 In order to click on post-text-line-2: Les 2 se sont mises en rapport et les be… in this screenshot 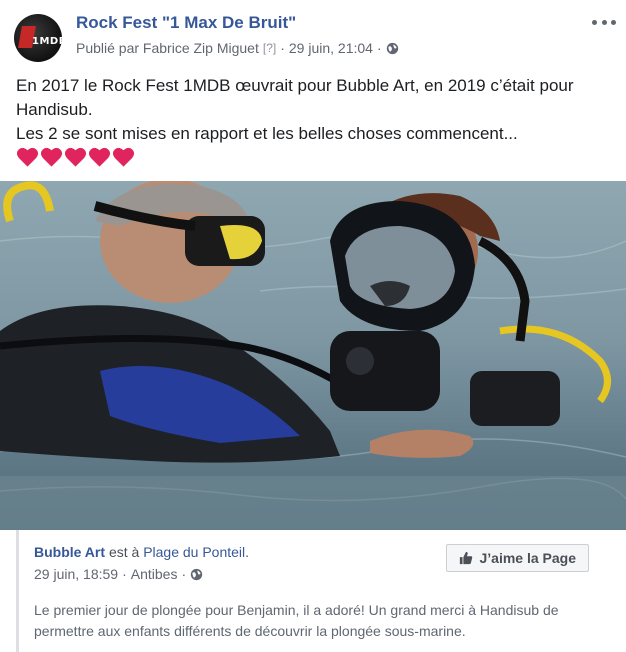, I will do `click(267, 133)`.